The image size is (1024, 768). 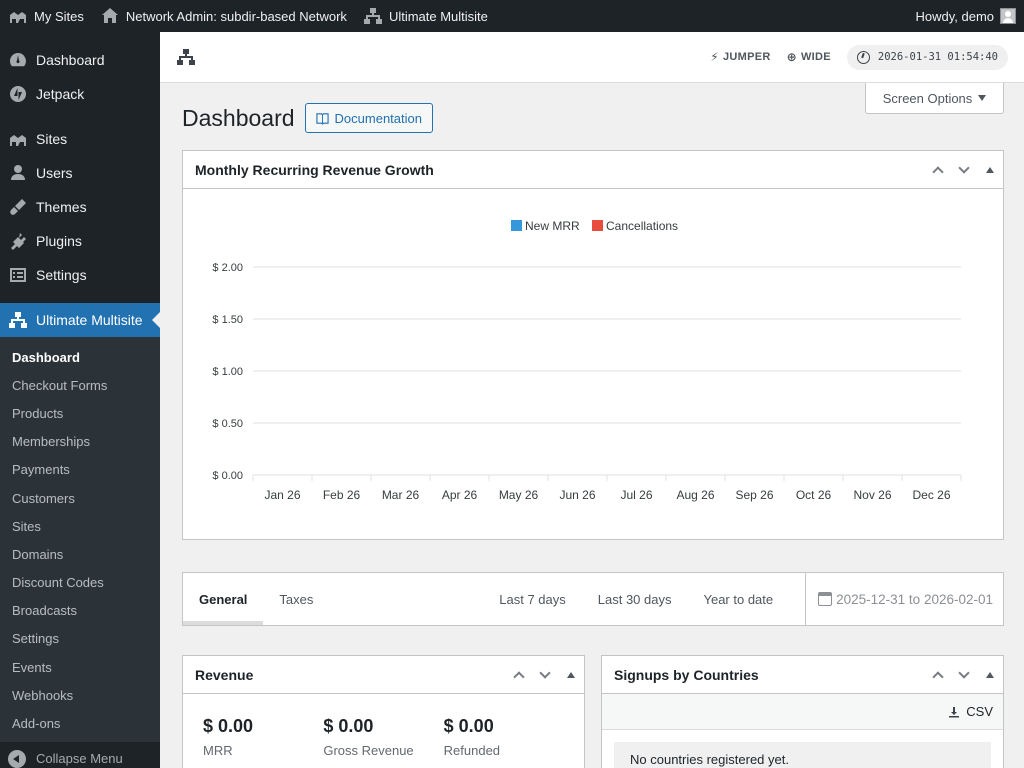 What do you see at coordinates (368, 750) in the screenshot?
I see `stat-label: Gross Revenue` at bounding box center [368, 750].